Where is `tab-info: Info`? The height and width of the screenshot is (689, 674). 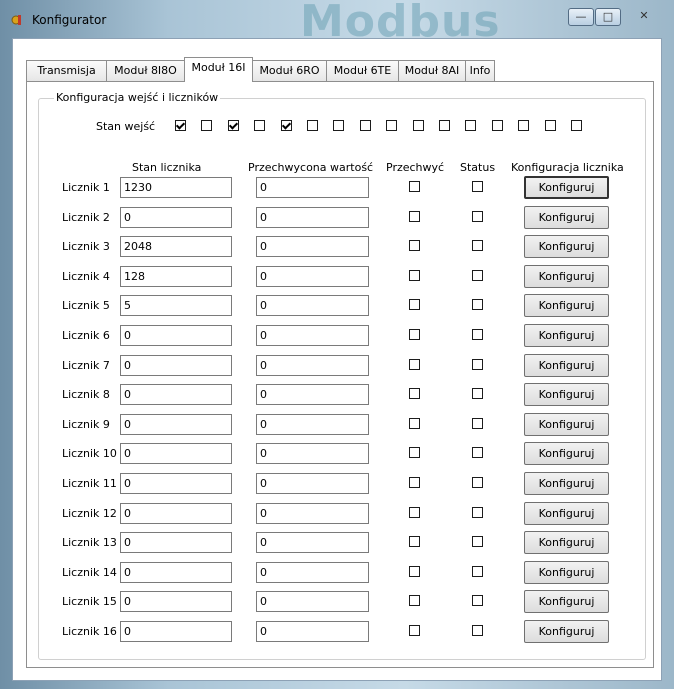 tab-info: Info is located at coordinates (480, 70).